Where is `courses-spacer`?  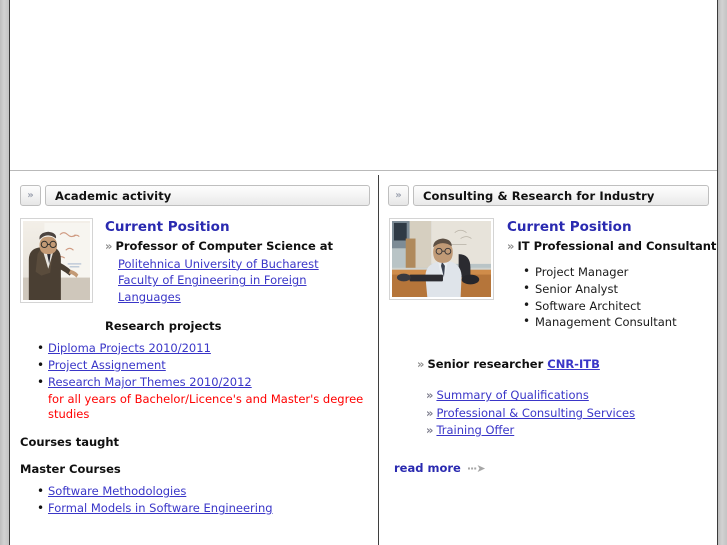
courses-spacer is located at coordinates (194, 526).